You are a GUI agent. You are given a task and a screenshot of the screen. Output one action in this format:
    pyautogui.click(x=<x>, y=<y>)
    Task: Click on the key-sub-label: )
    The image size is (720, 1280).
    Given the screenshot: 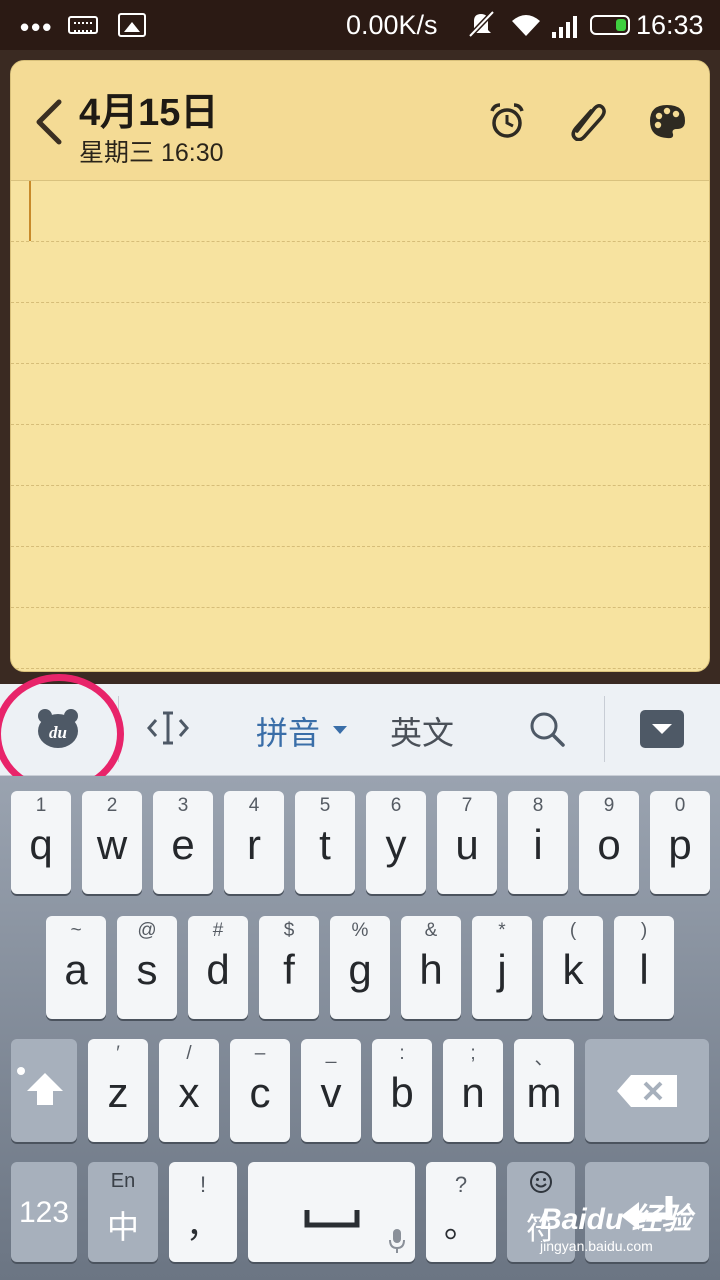 What is the action you would take?
    pyautogui.click(x=644, y=930)
    